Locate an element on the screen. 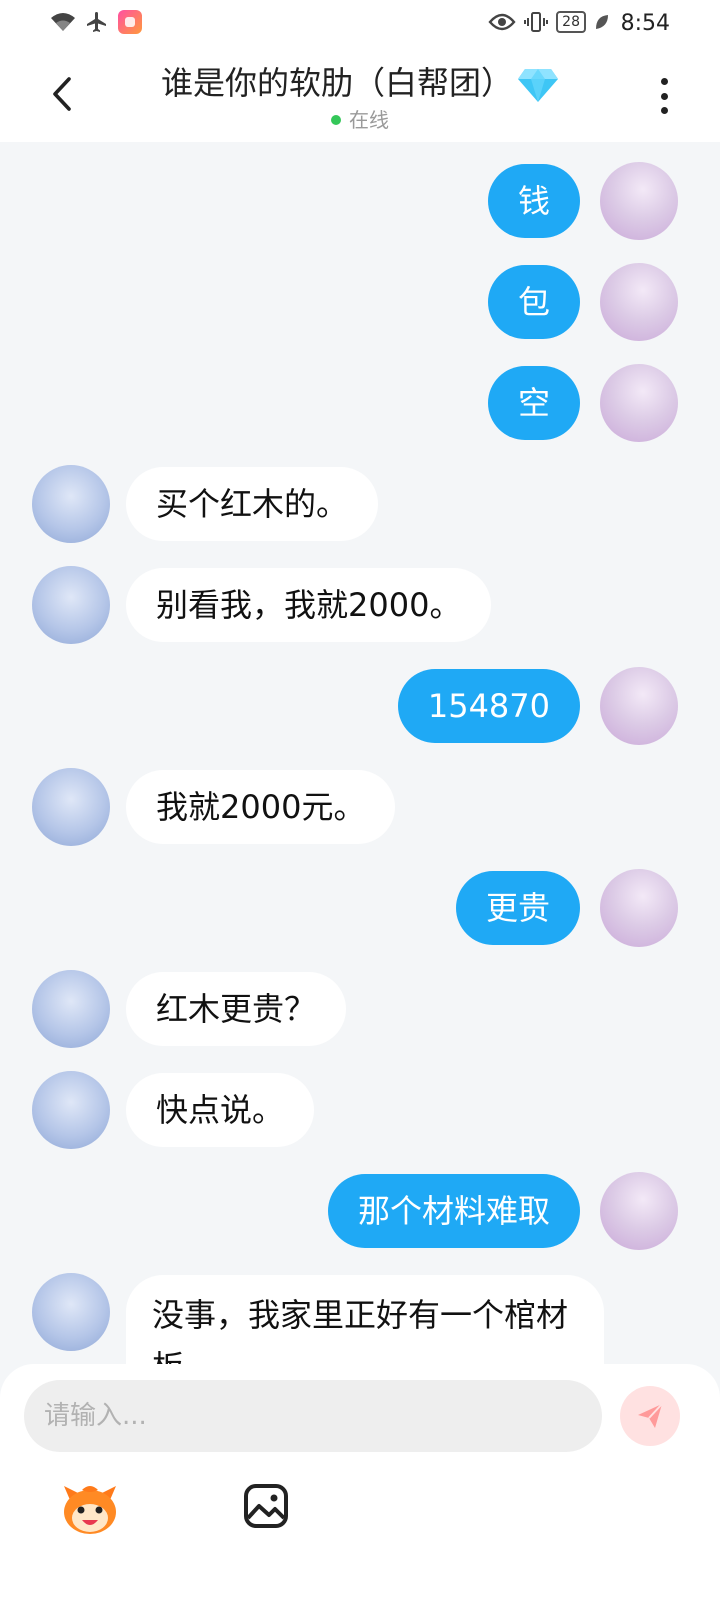  send-icon is located at coordinates (650, 1415).